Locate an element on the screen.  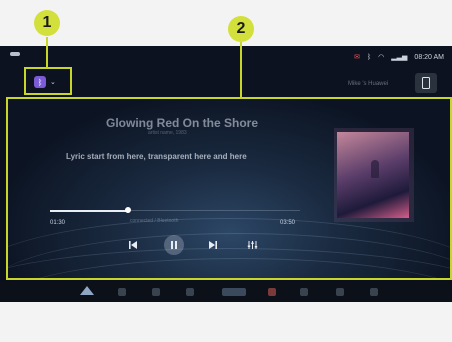
home-indicator-icon is located at coordinates (15, 54).